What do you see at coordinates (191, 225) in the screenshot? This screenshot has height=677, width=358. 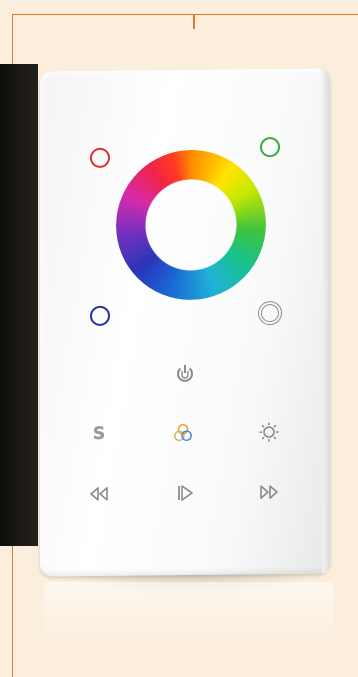 I see `color-wheel` at bounding box center [191, 225].